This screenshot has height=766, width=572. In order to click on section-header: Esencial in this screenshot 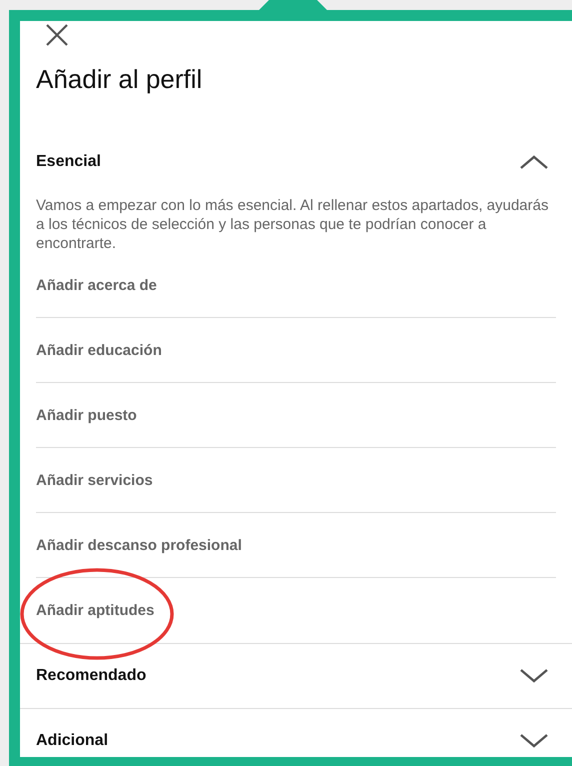, I will do `click(296, 145)`.